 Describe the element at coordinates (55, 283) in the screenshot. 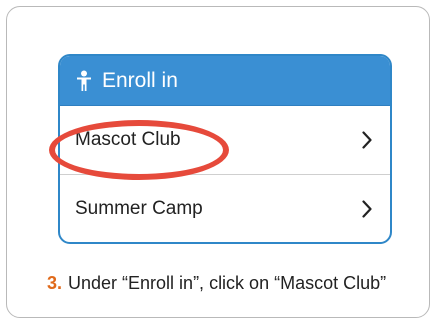

I see `step-number: 3.` at that location.